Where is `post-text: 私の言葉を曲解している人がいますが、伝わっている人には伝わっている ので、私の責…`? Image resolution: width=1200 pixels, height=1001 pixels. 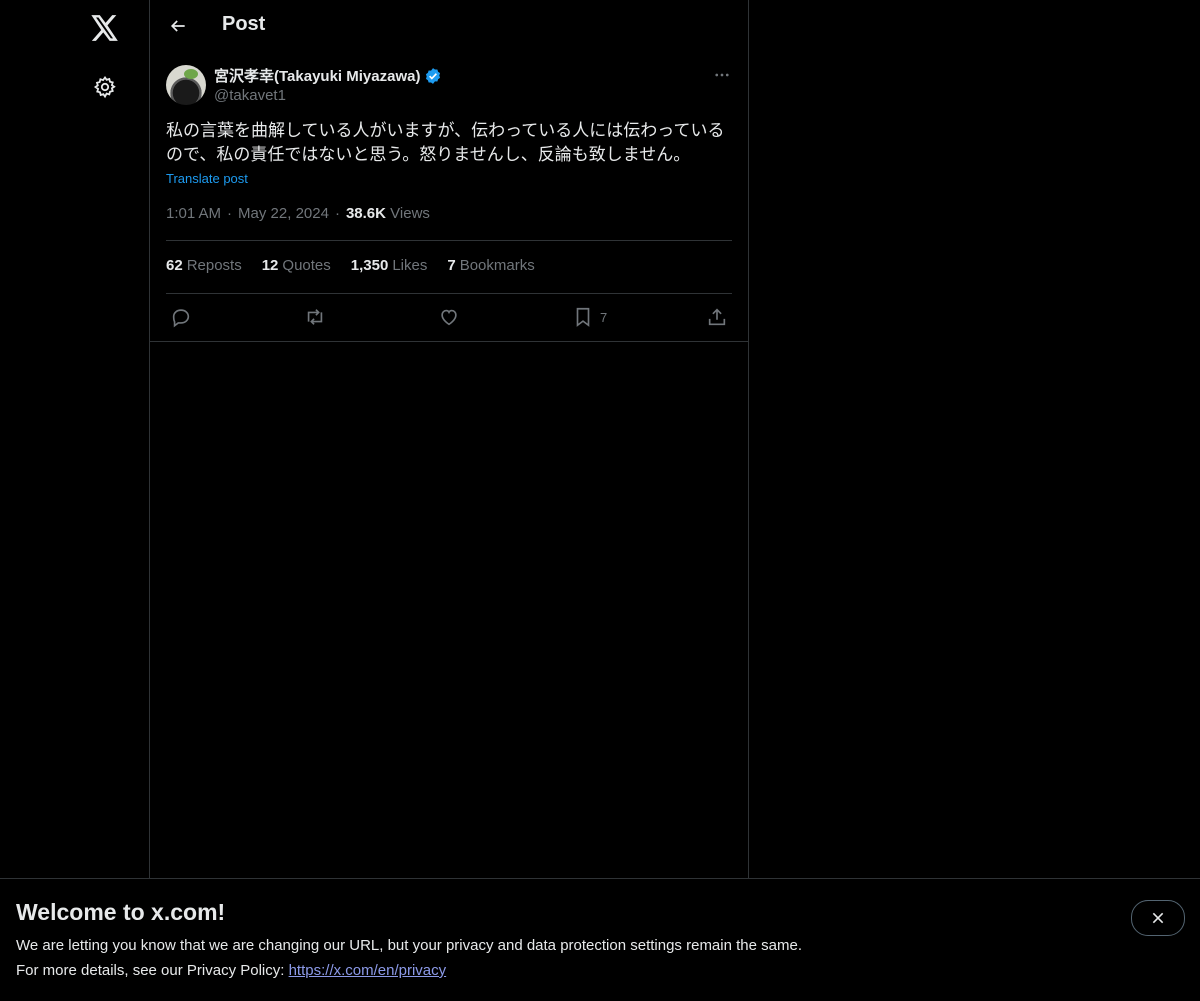
post-text: 私の言葉を曲解している人がいますが、伝わっている人には伝わっている ので、私の責… is located at coordinates (449, 143).